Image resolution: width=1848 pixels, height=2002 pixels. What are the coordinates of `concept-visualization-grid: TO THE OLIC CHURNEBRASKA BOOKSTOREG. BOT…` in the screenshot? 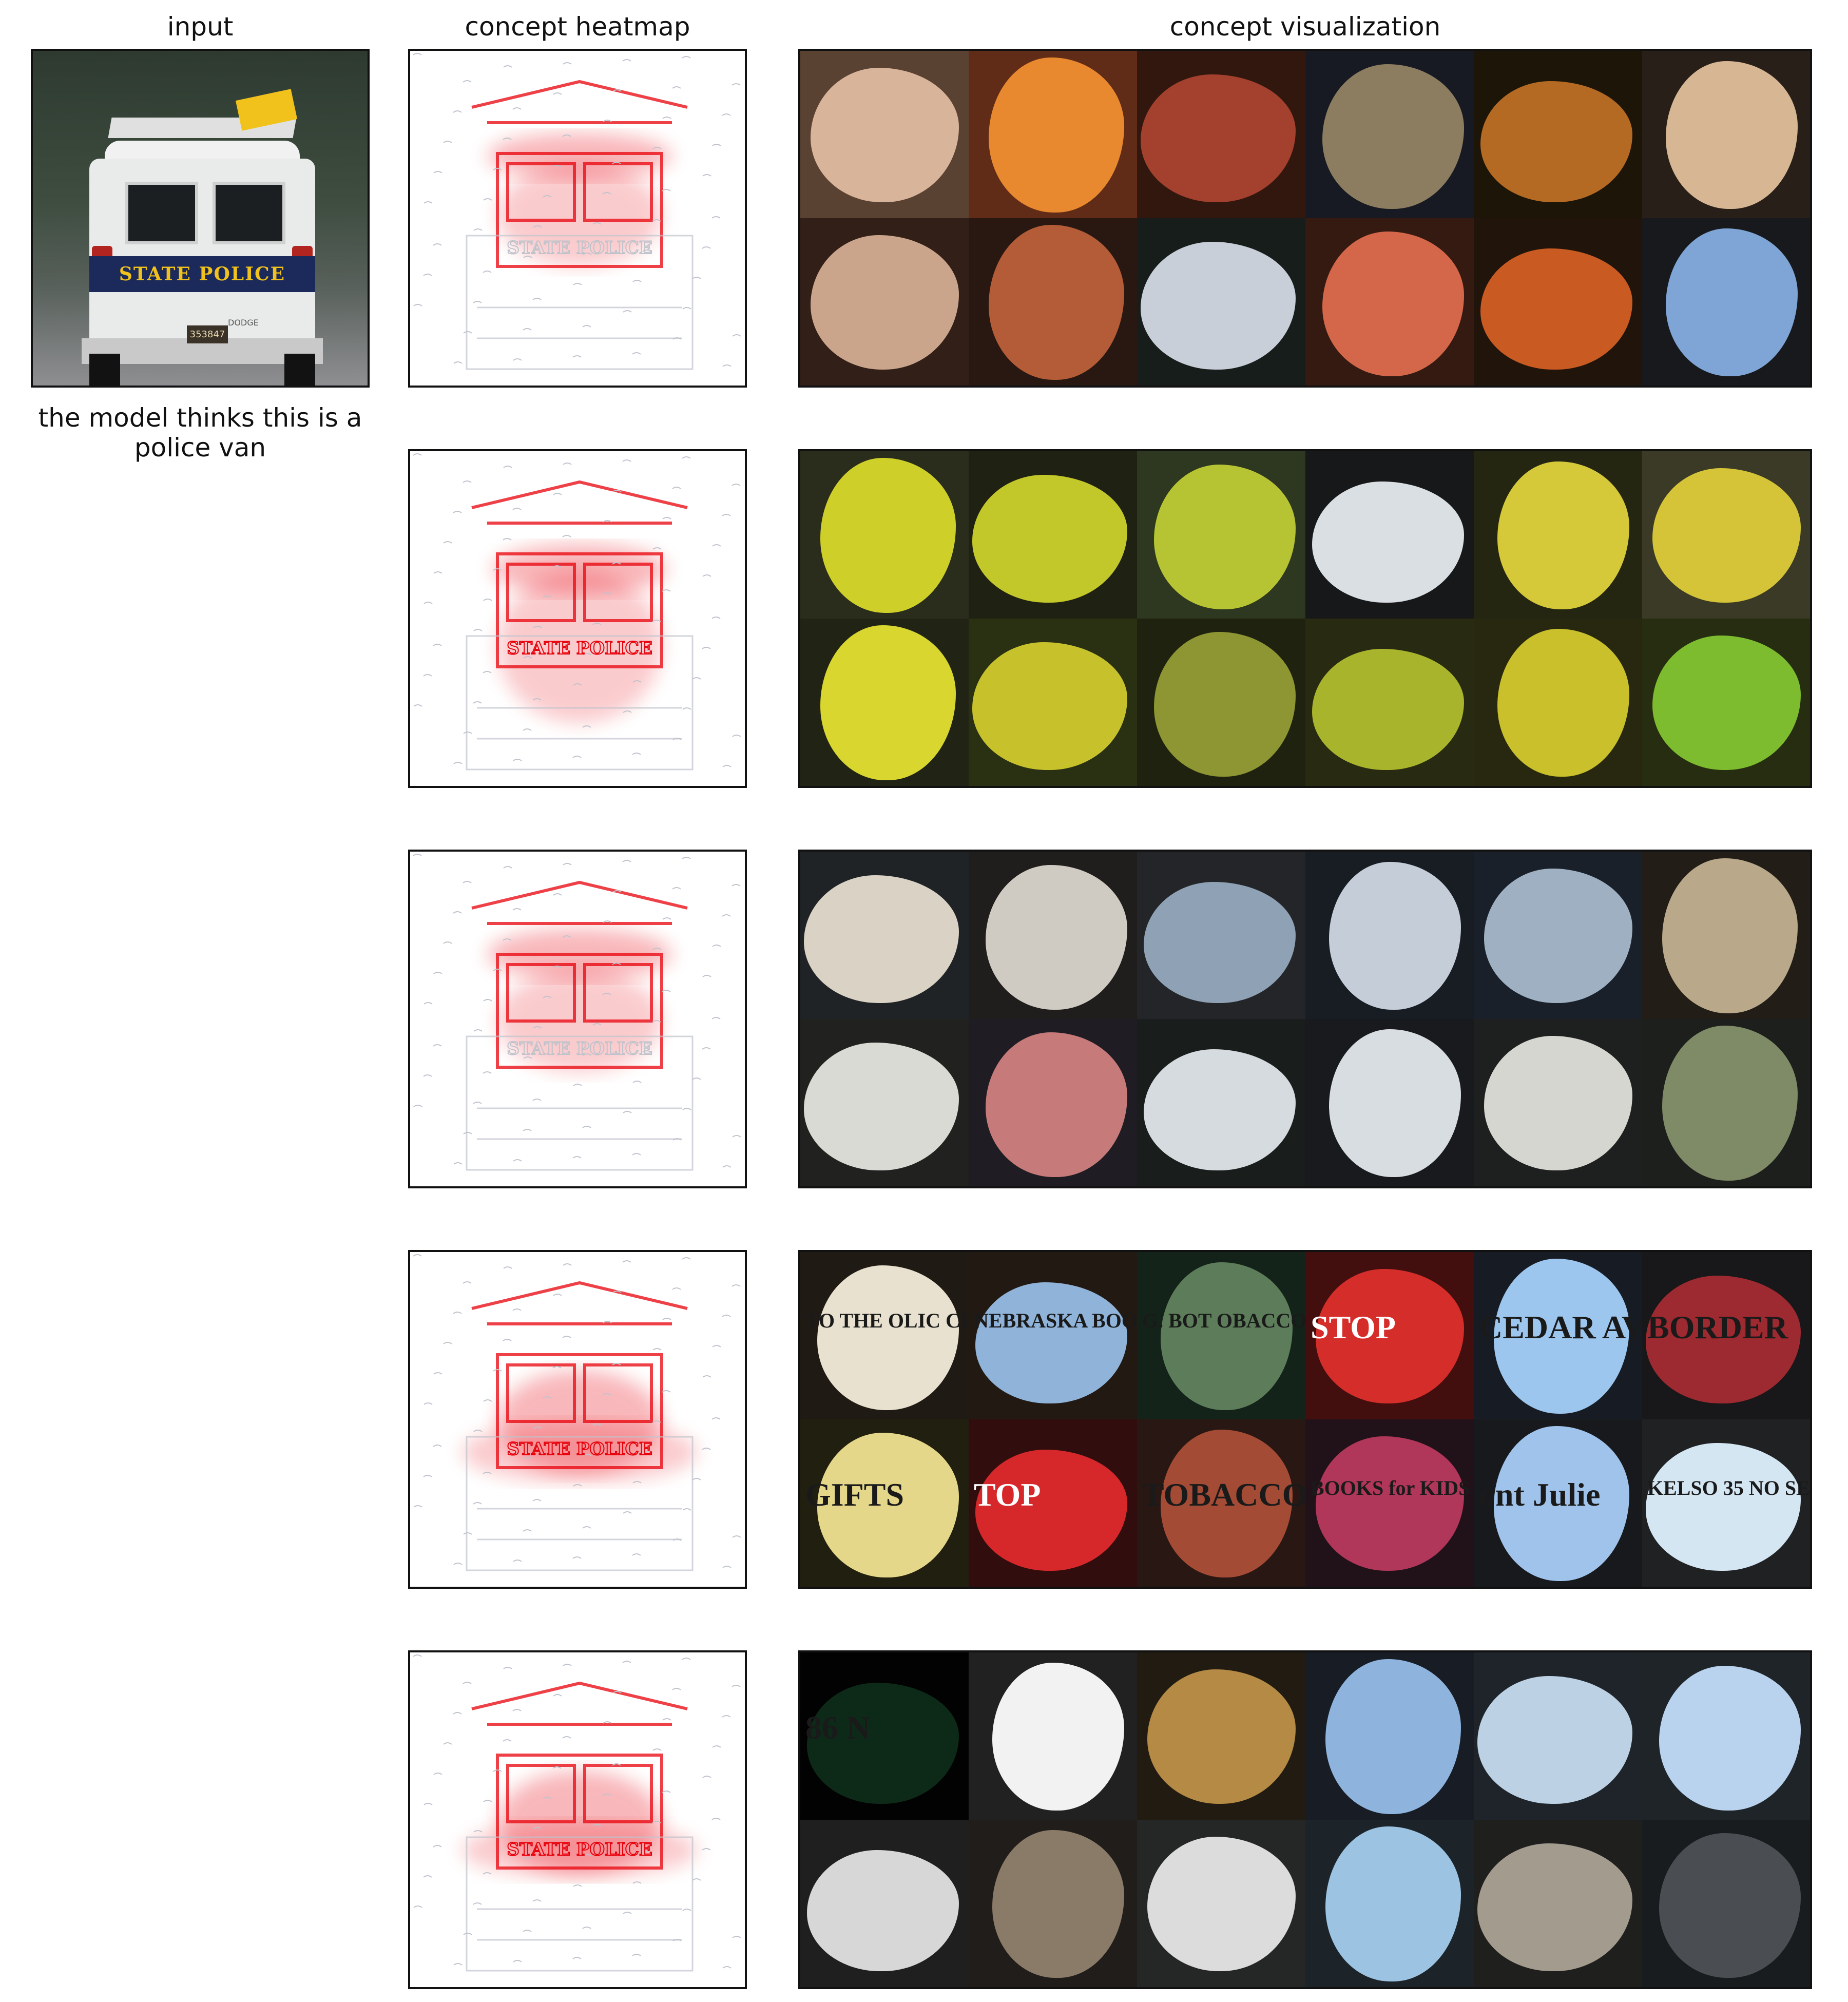 It's located at (1305, 1419).